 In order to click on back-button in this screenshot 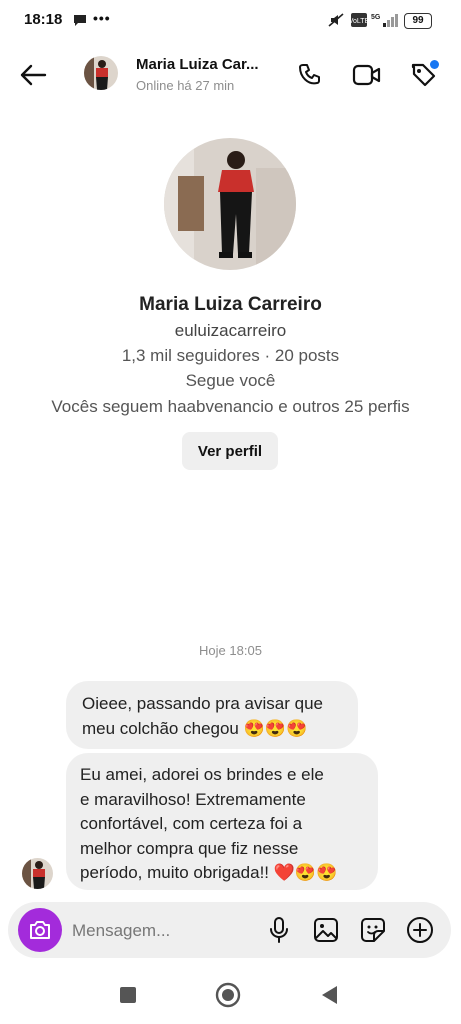, I will do `click(33, 75)`.